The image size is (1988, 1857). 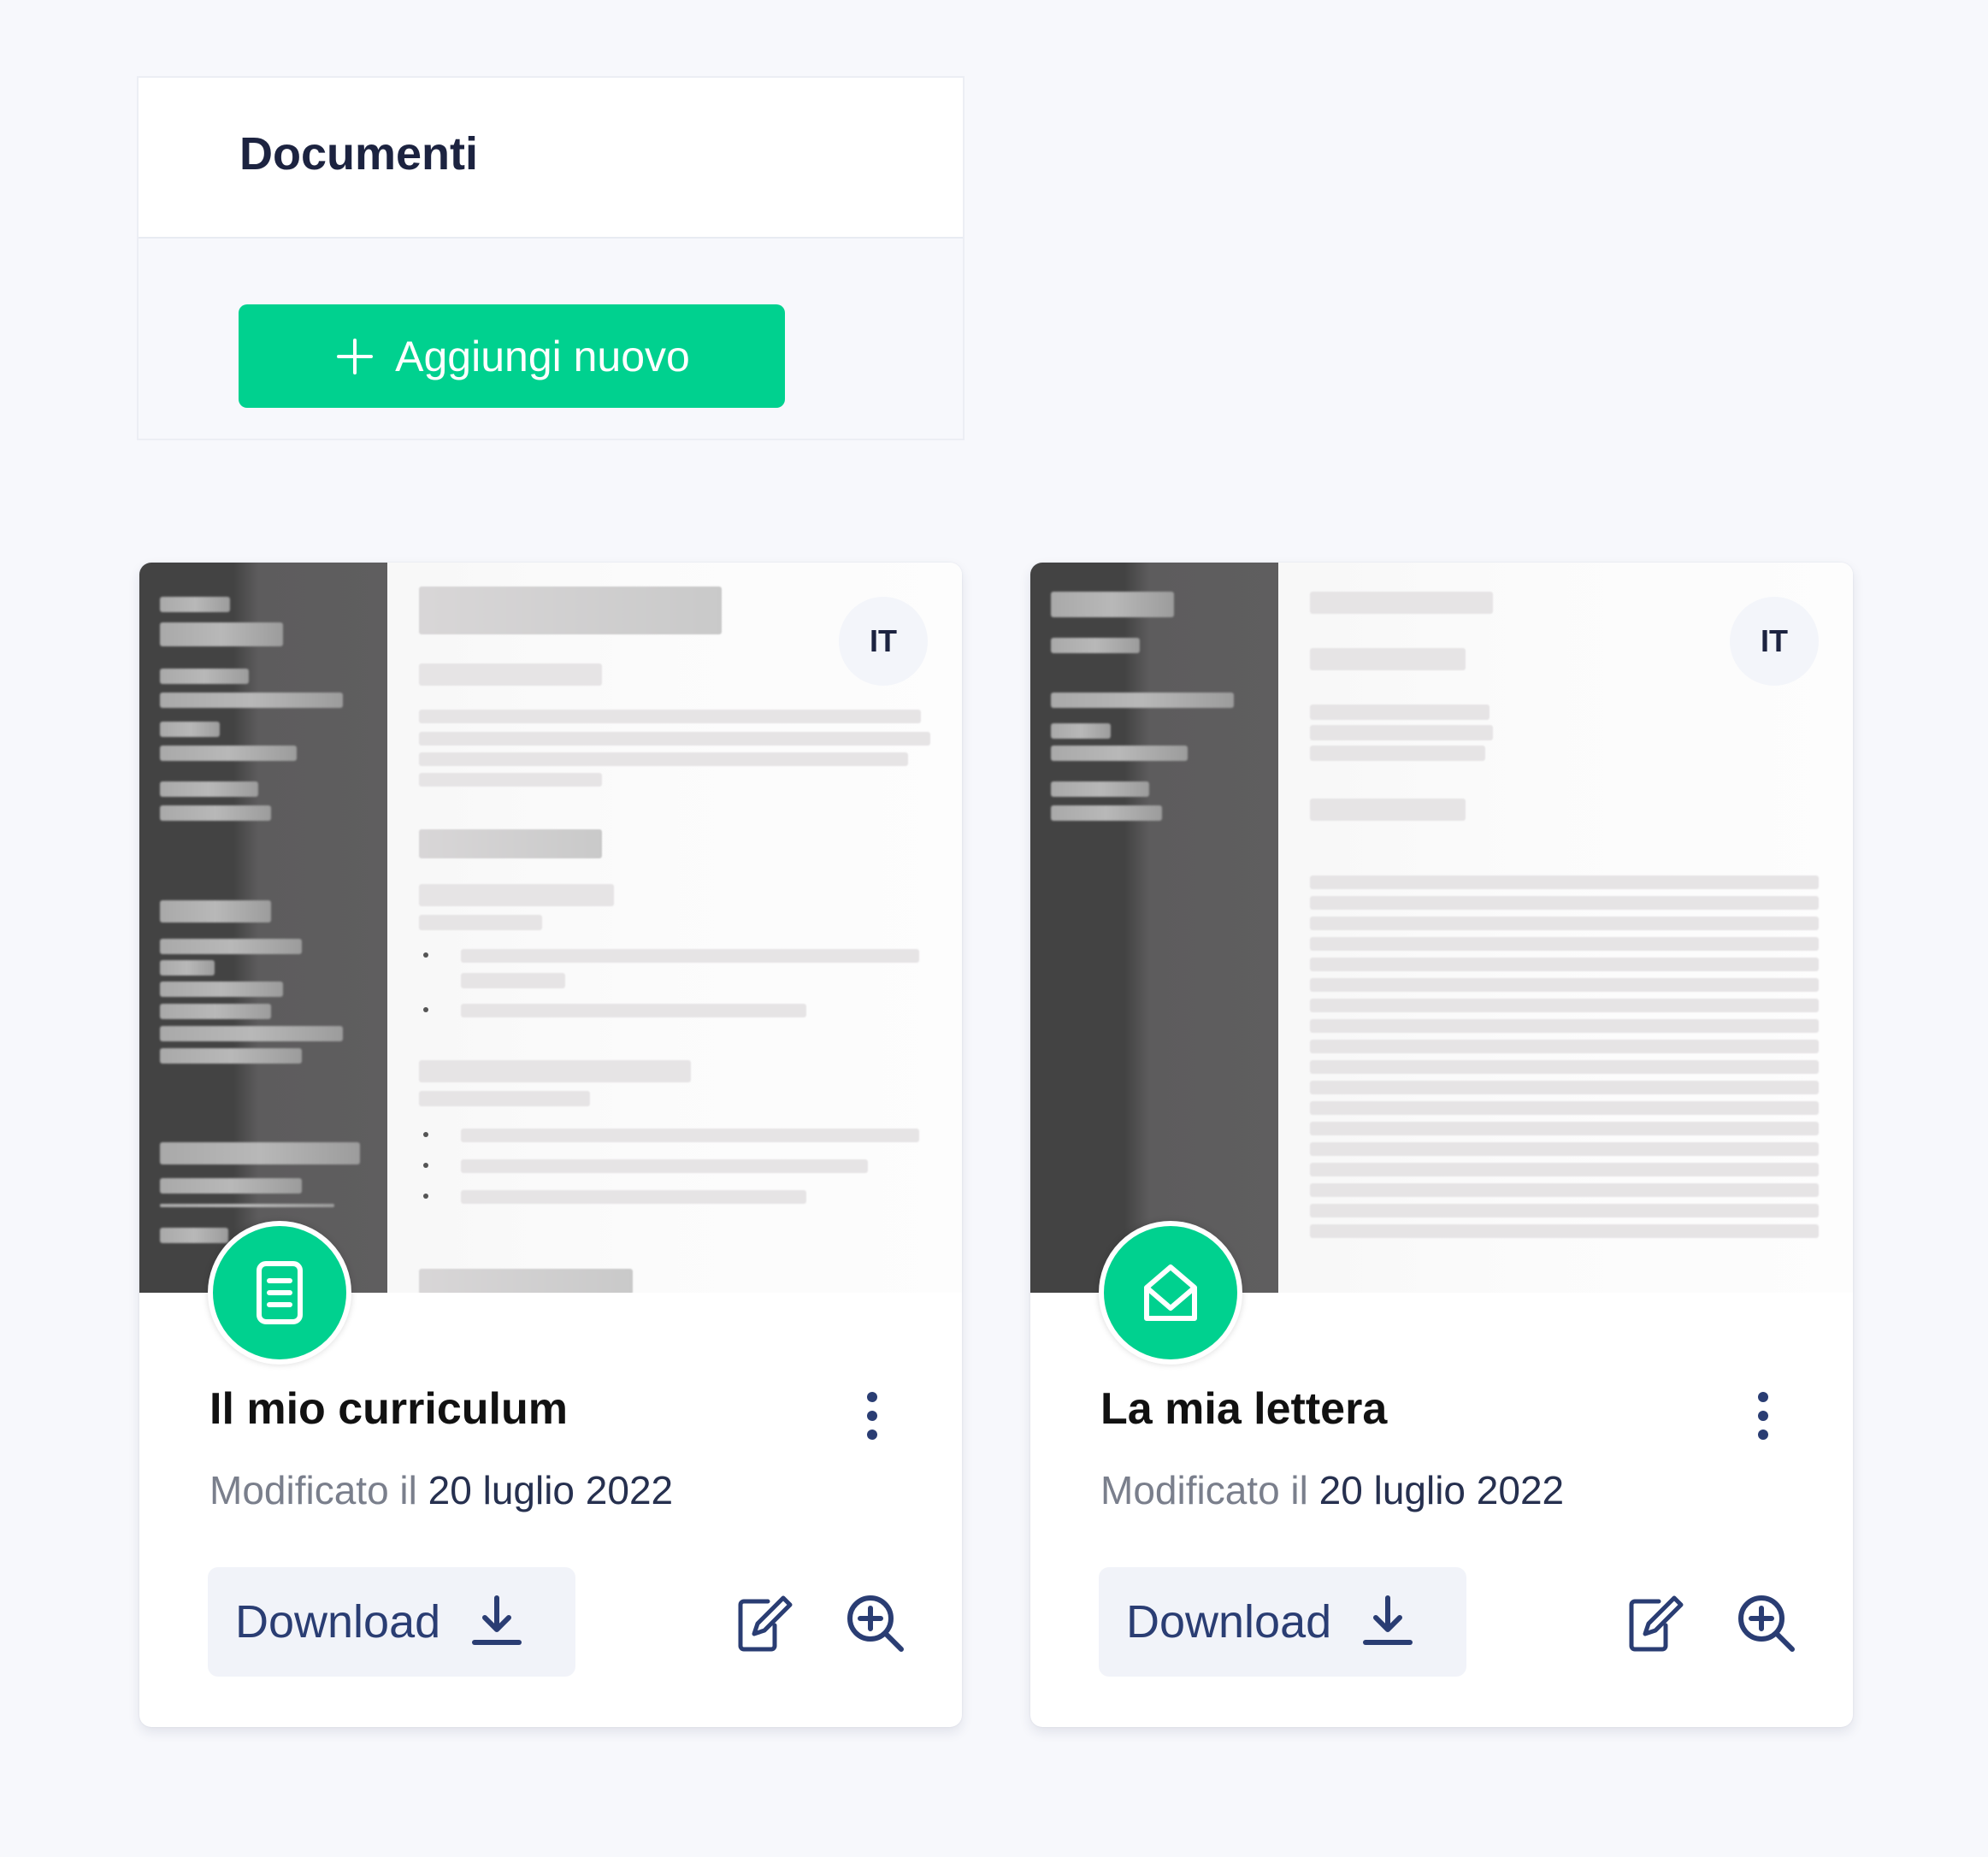 I want to click on documents-header-panel: Documenti Aggiungi nuovo, so click(x=551, y=258).